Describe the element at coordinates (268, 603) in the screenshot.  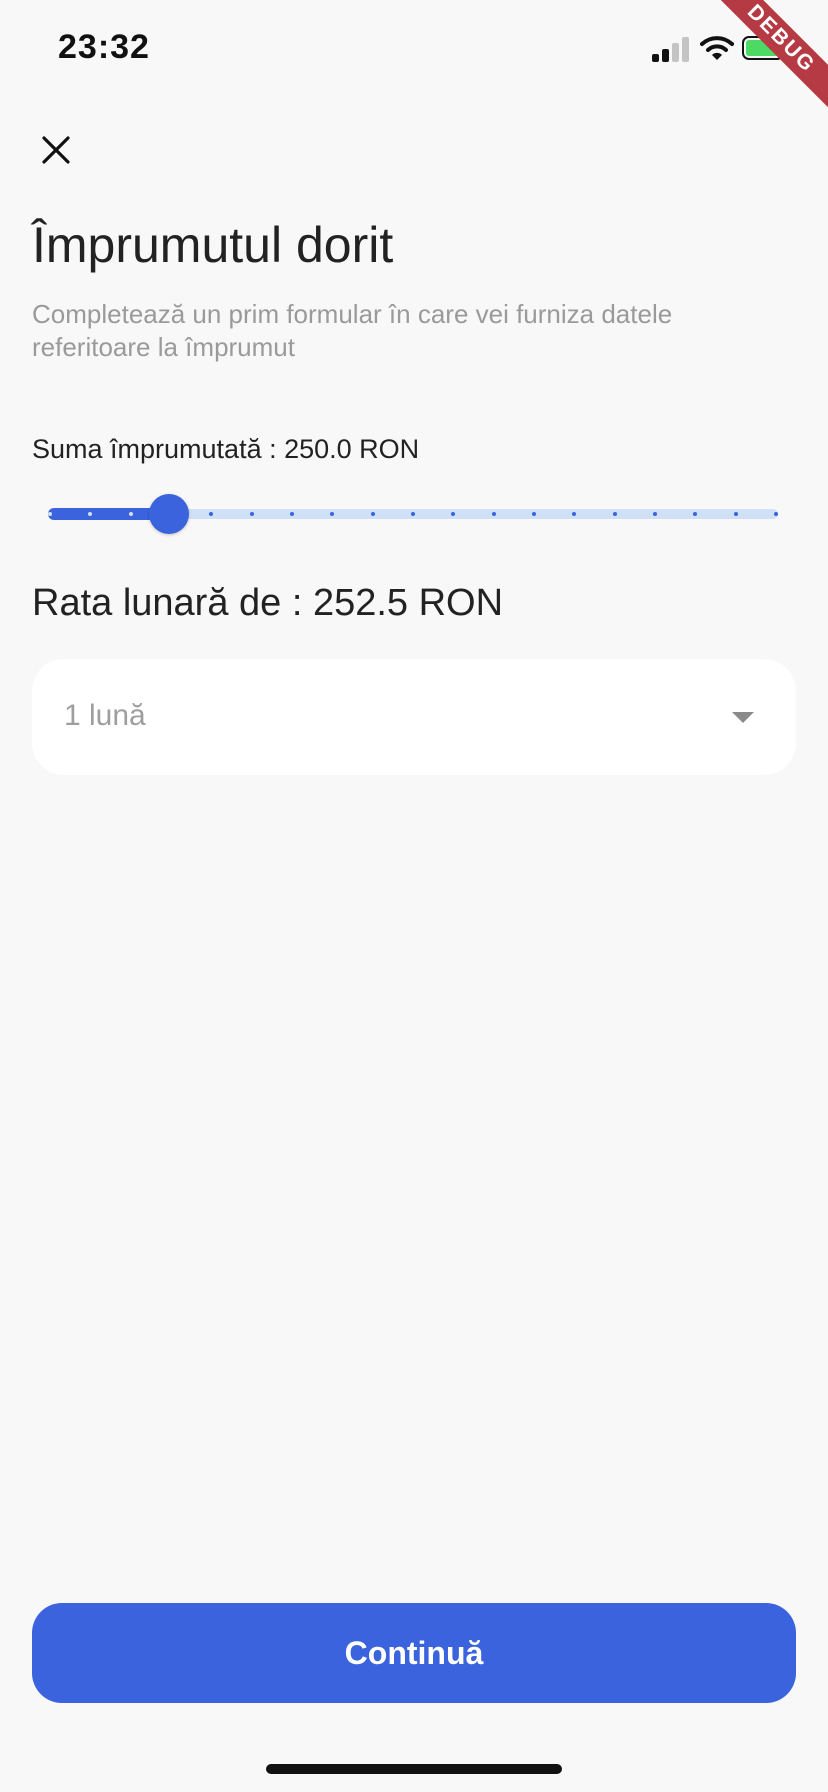
I see `monthly-rate-label: Rata lunară de : 252.5 RON` at that location.